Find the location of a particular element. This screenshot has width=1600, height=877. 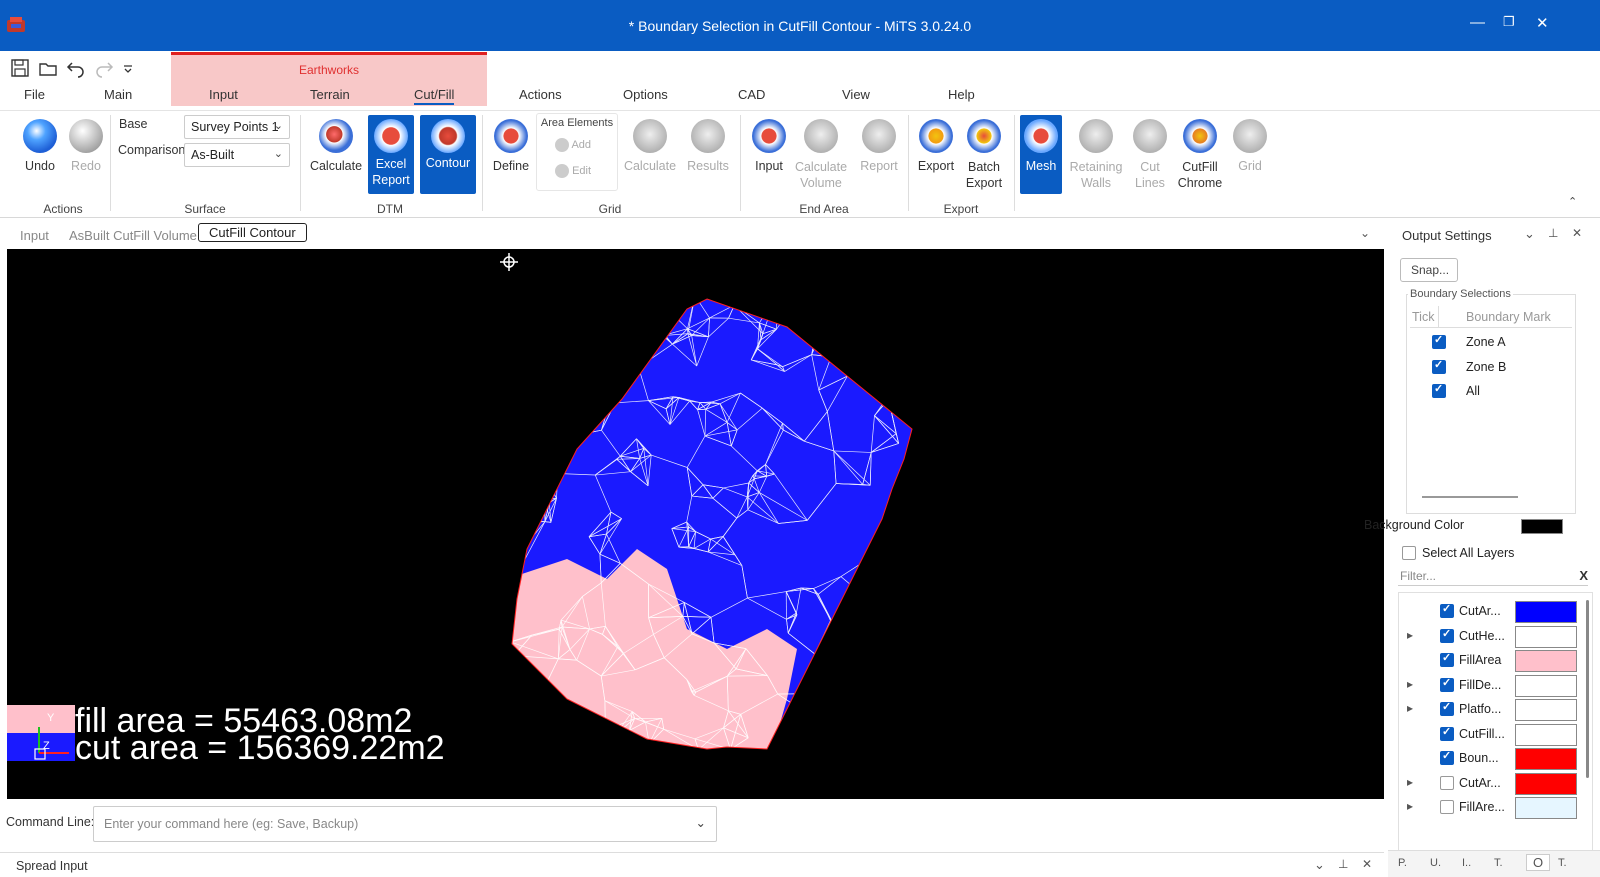

zone-a-checkbox is located at coordinates (1439, 341).